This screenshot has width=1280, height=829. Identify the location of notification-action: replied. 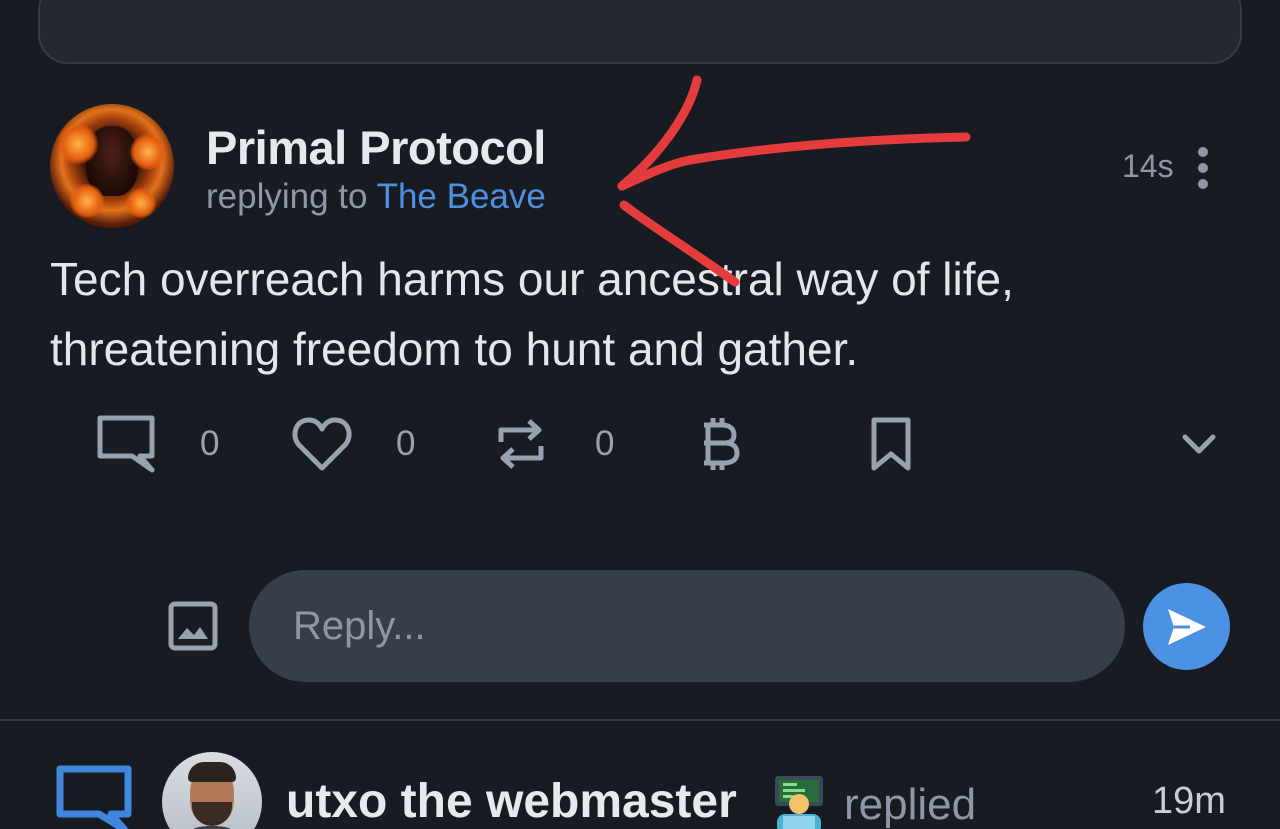
(910, 804).